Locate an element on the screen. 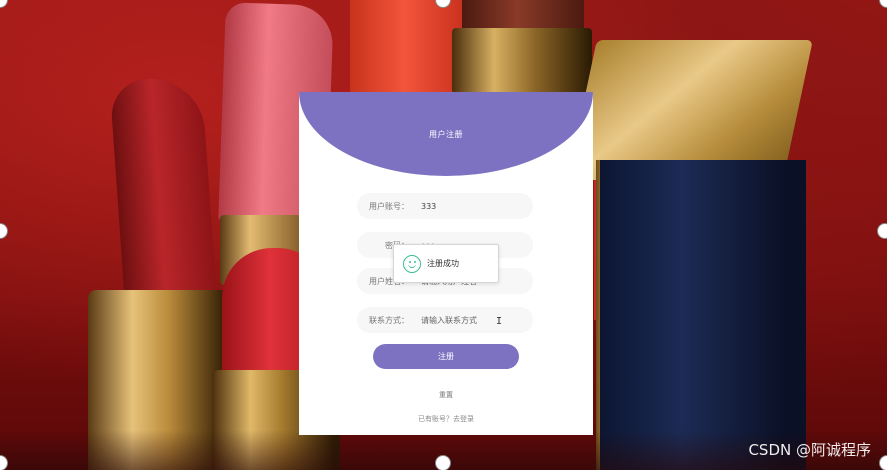 This screenshot has width=887, height=470. success-toast: 注册成功 is located at coordinates (446, 263).